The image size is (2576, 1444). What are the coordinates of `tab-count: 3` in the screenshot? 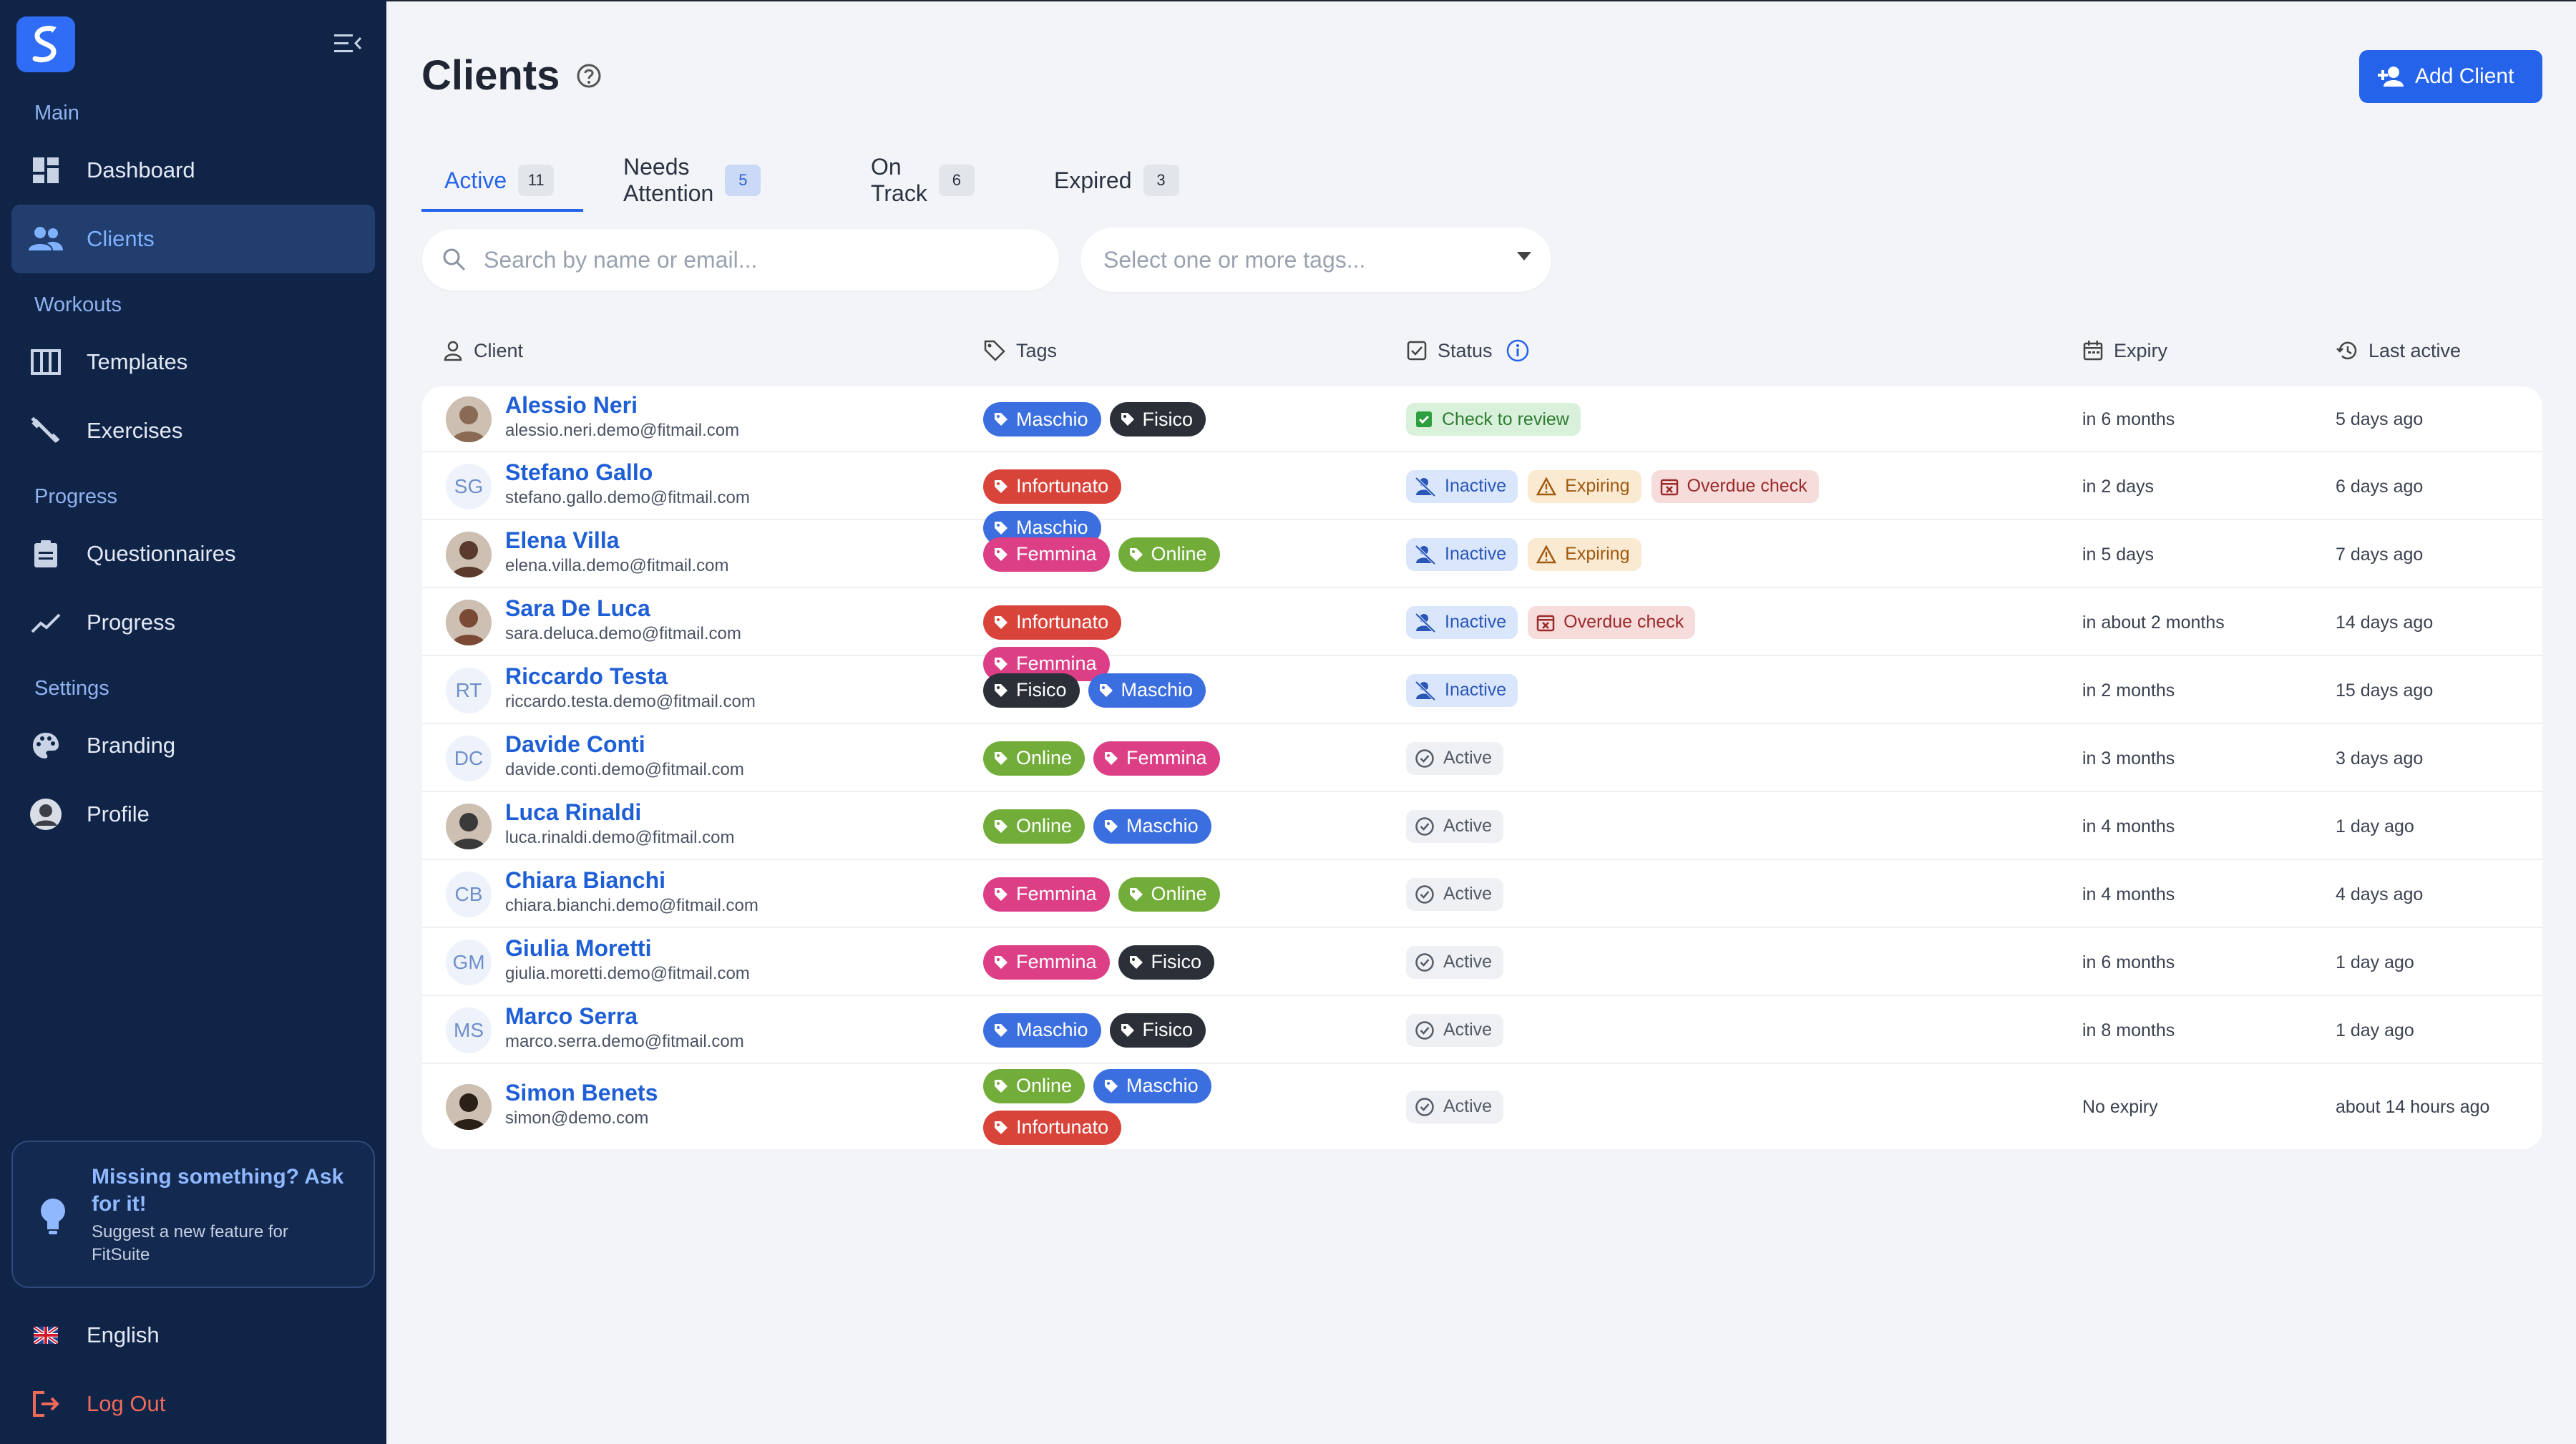 It's located at (1161, 181).